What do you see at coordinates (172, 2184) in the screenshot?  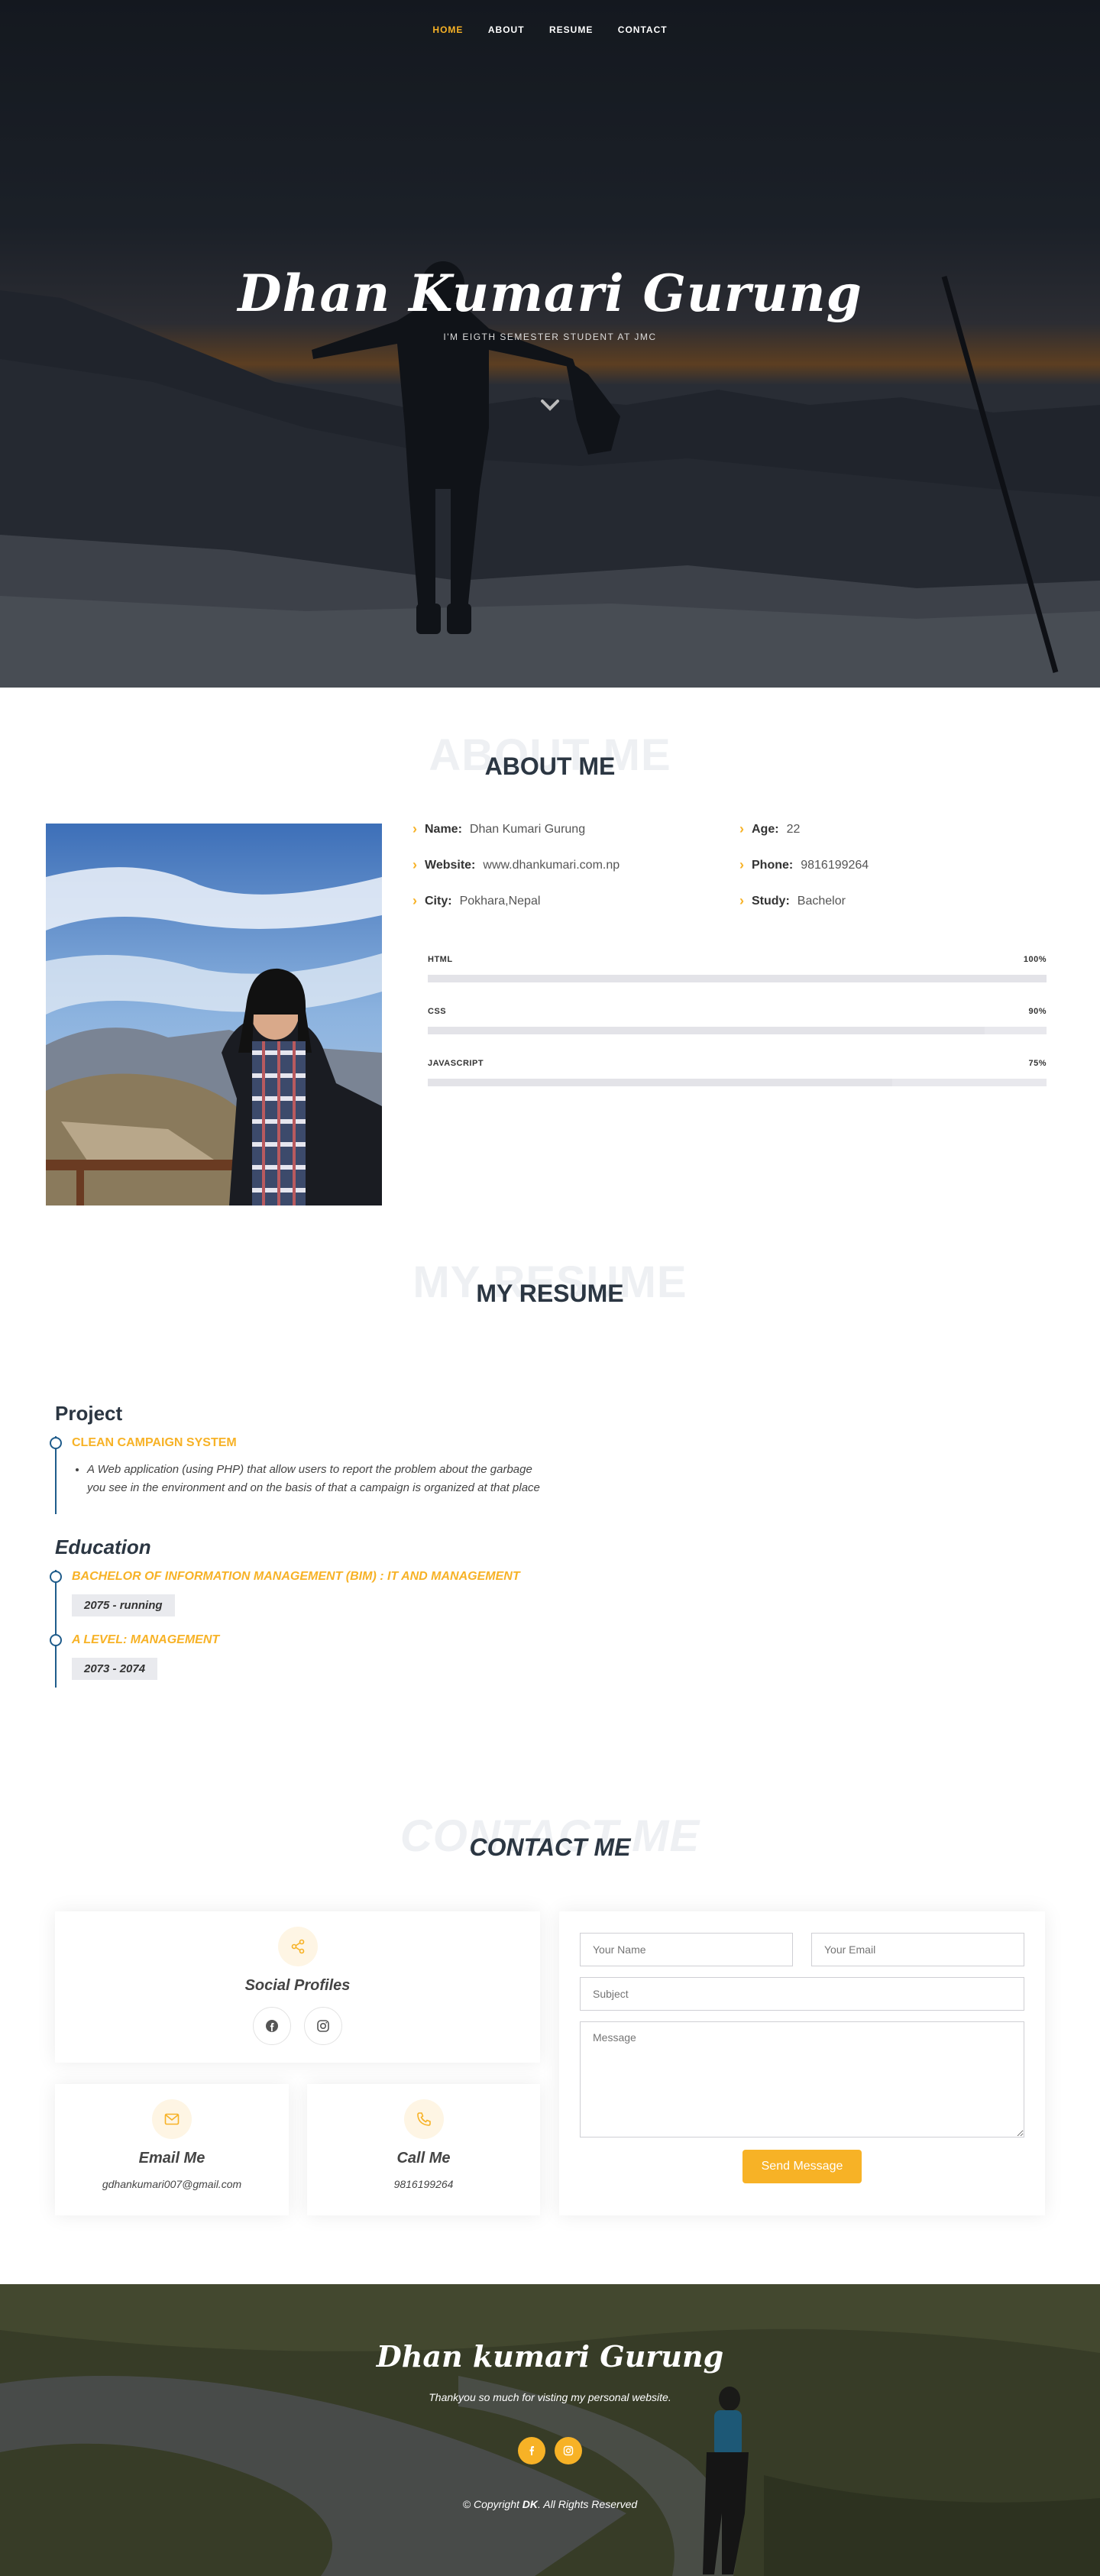 I see `email-value: gdhankumari007@gmail.com` at bounding box center [172, 2184].